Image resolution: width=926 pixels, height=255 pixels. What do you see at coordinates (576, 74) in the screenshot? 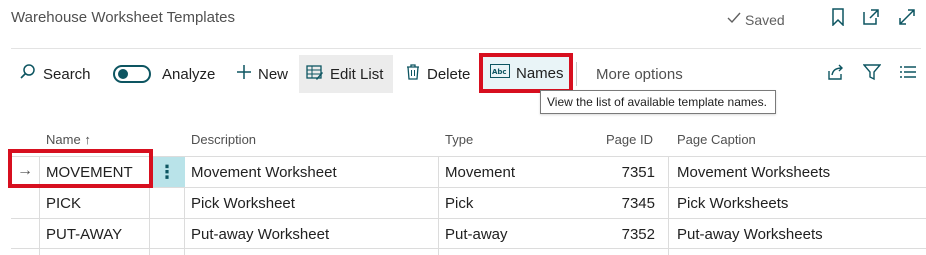
I see `toolbar-separator` at bounding box center [576, 74].